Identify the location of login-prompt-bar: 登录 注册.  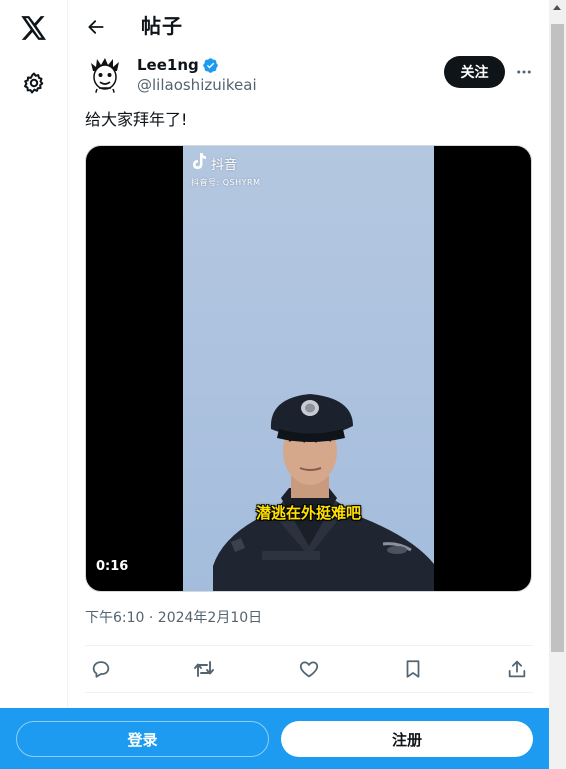
(274, 738).